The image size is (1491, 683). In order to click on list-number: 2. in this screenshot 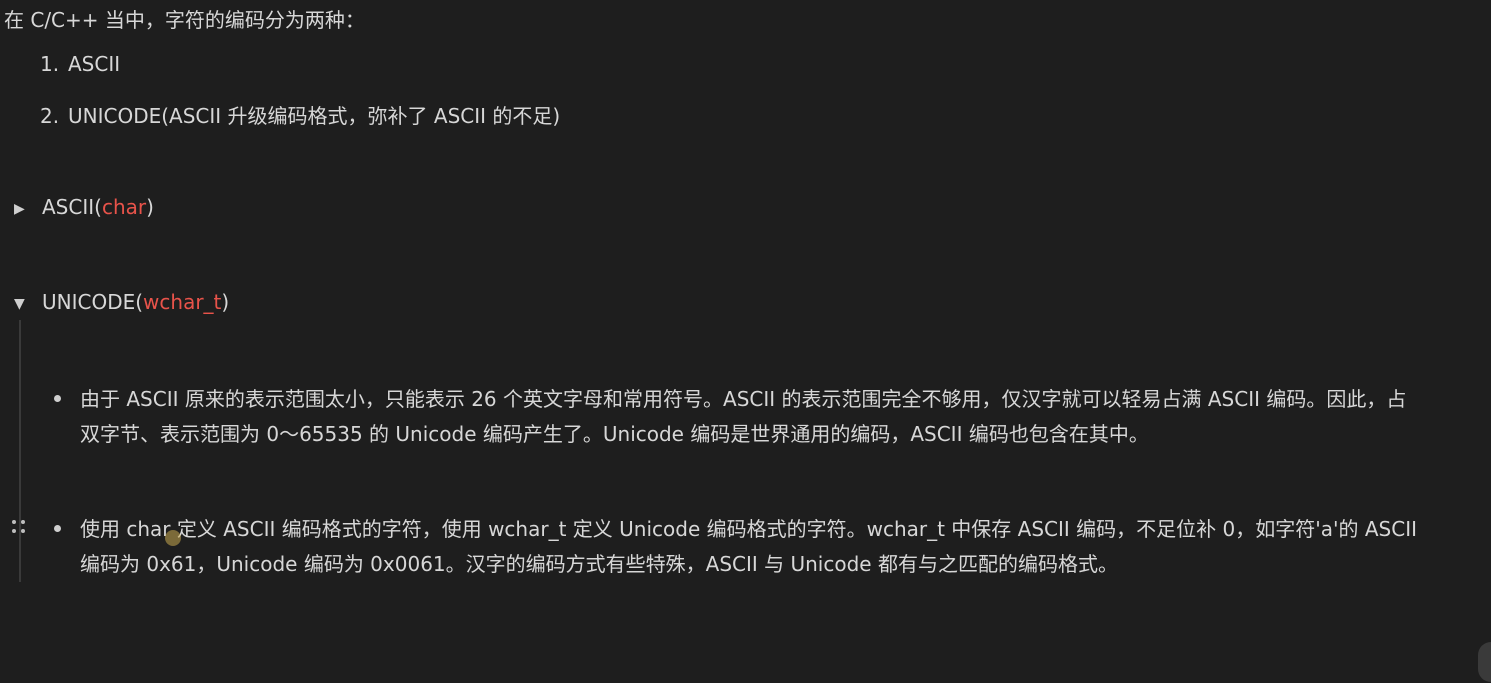, I will do `click(50, 116)`.